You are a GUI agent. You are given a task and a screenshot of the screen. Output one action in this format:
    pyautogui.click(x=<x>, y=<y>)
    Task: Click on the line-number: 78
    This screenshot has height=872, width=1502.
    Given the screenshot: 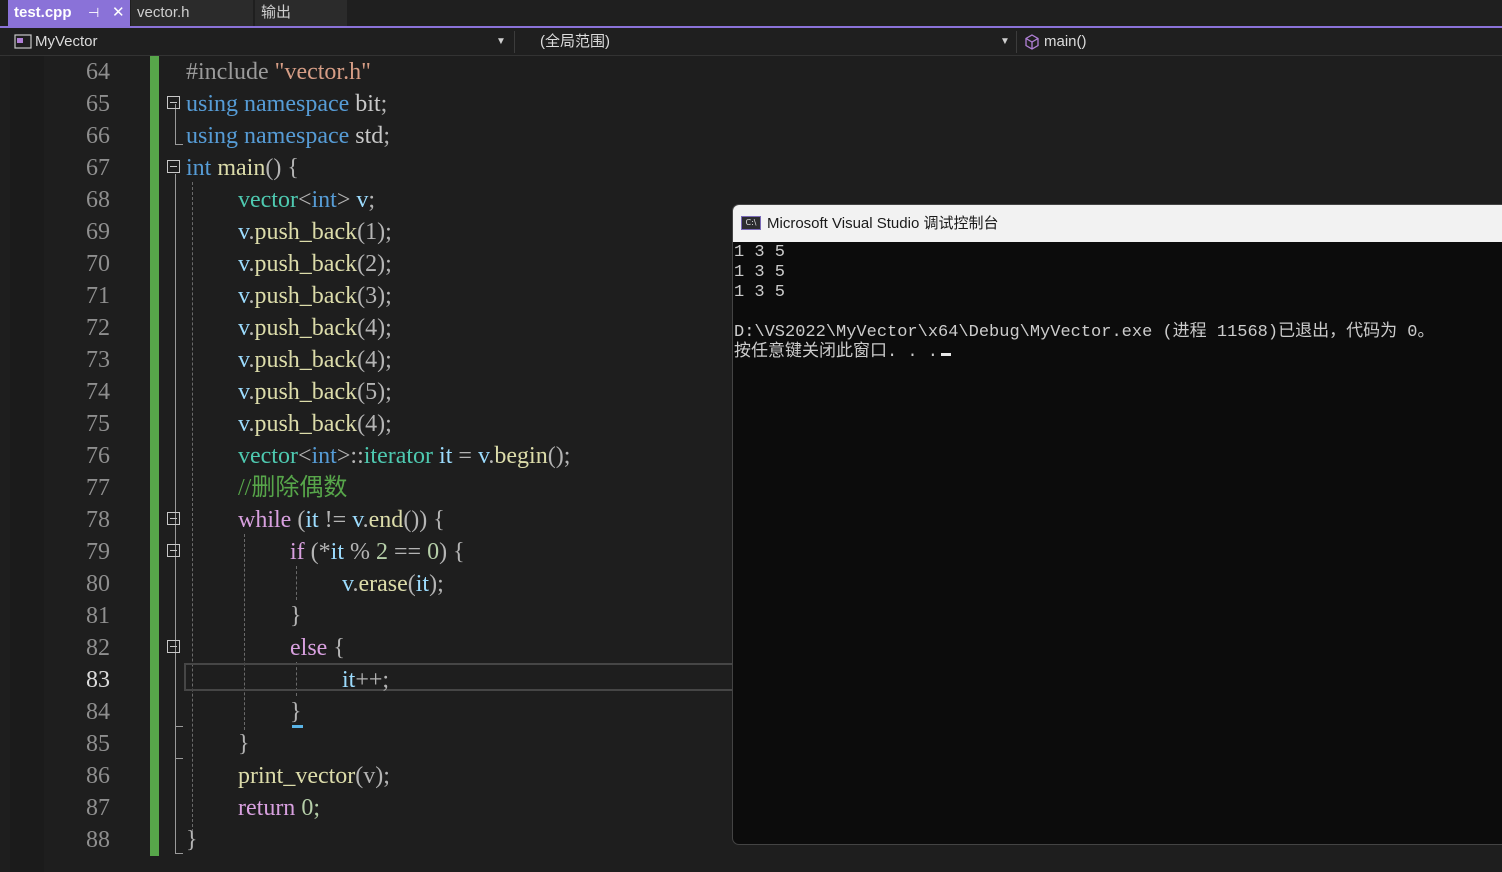 What is the action you would take?
    pyautogui.click(x=98, y=520)
    